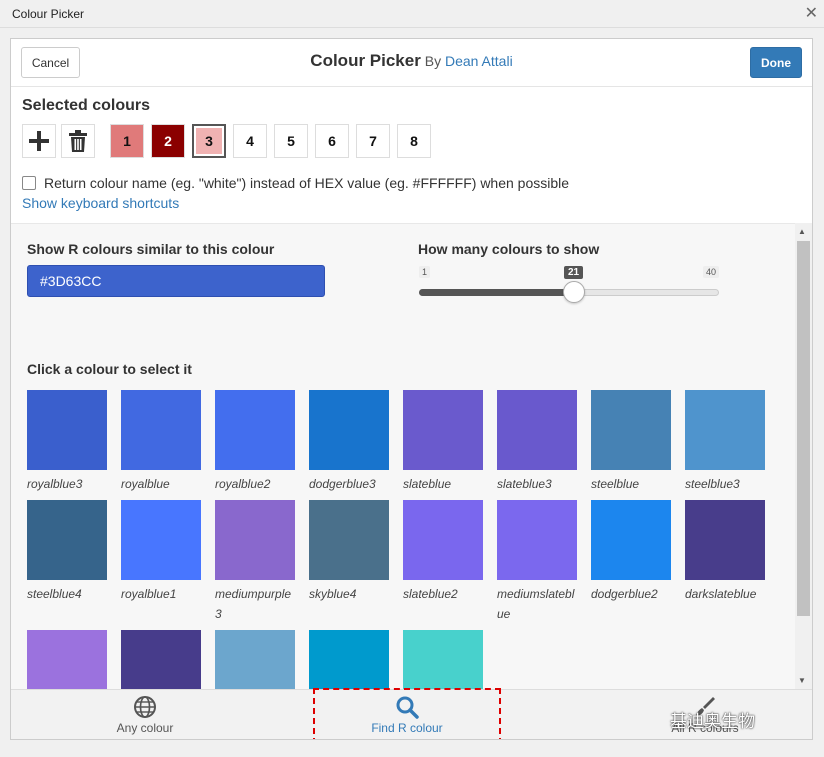 This screenshot has width=824, height=757. I want to click on slider-min-label: 1, so click(425, 272).